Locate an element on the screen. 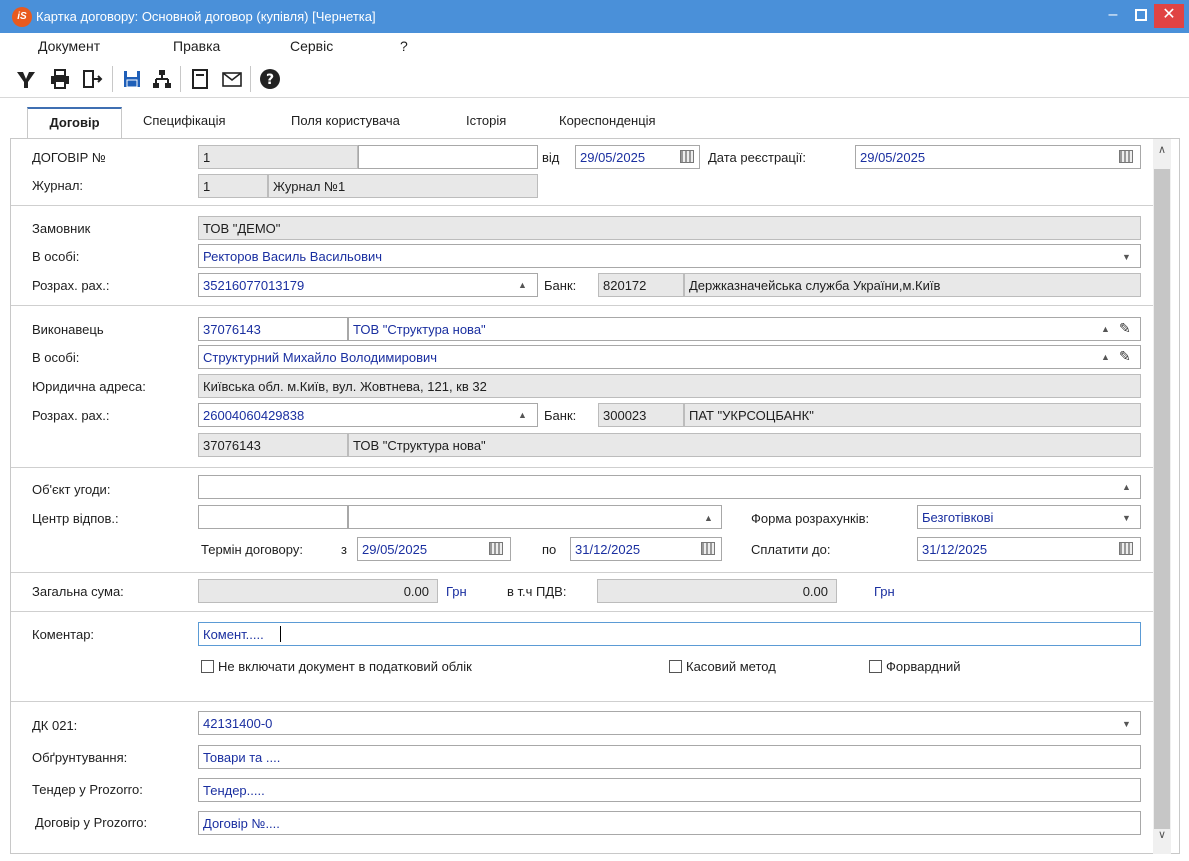 The height and width of the screenshot is (861, 1189). dk021-select: 42131400-0 is located at coordinates (669, 723).